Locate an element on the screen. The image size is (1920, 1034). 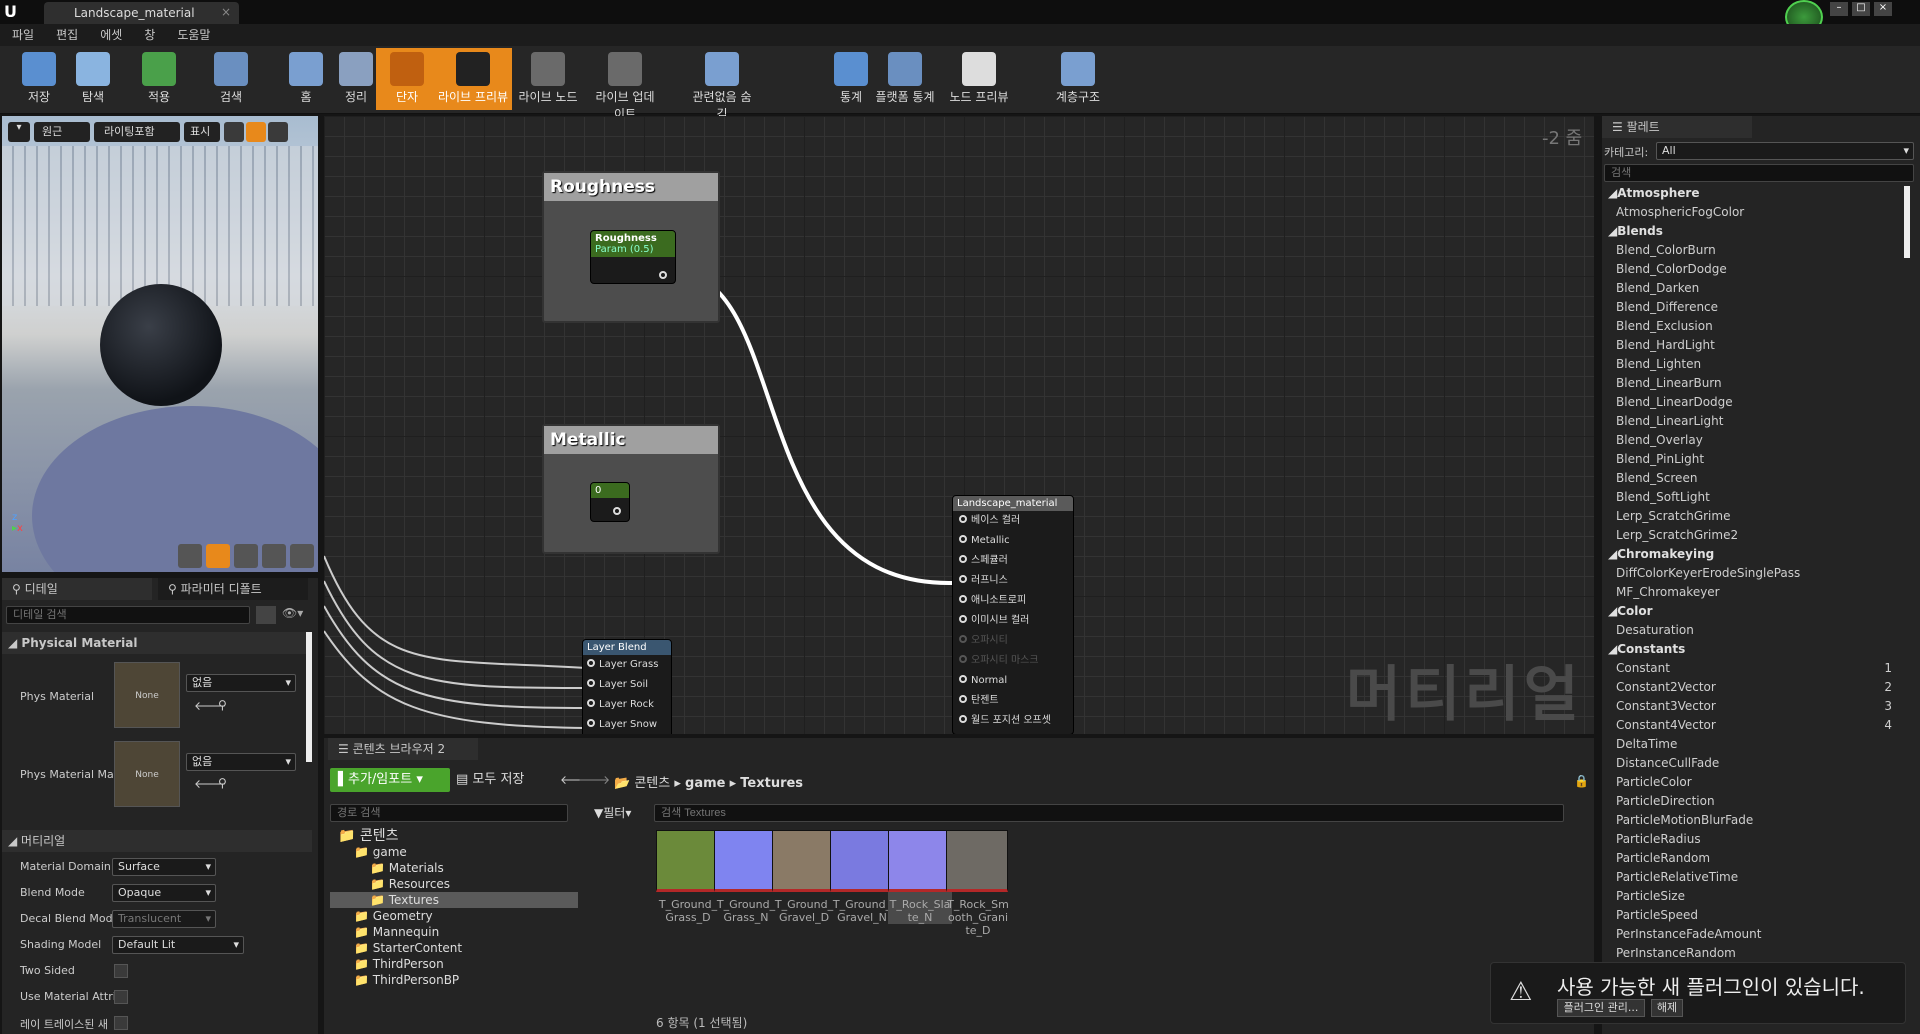
phys-material-thumbnail: None is located at coordinates (147, 695).